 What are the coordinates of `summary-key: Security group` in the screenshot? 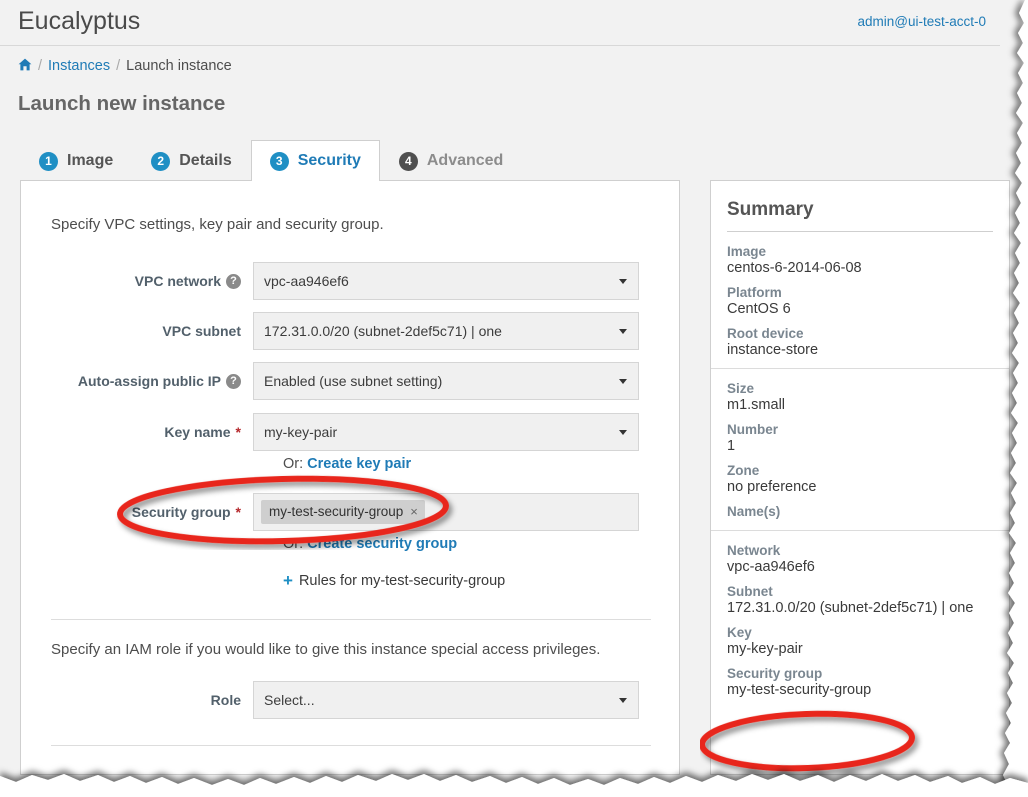 It's located at (775, 673).